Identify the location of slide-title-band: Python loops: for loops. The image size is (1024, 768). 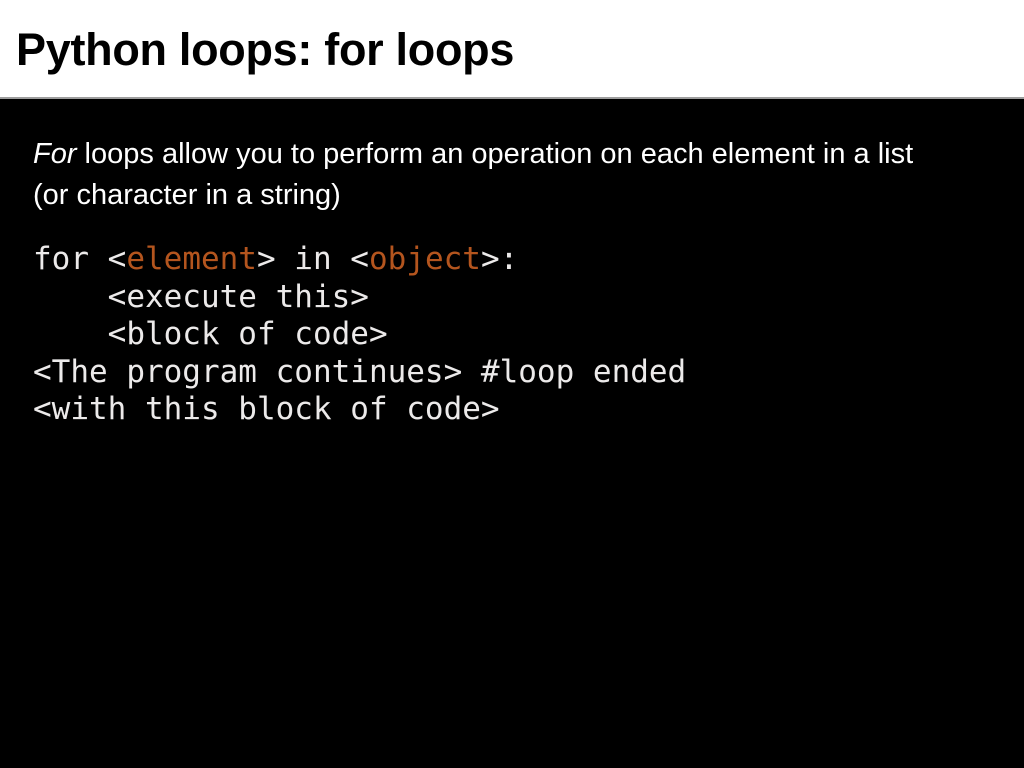
(512, 49).